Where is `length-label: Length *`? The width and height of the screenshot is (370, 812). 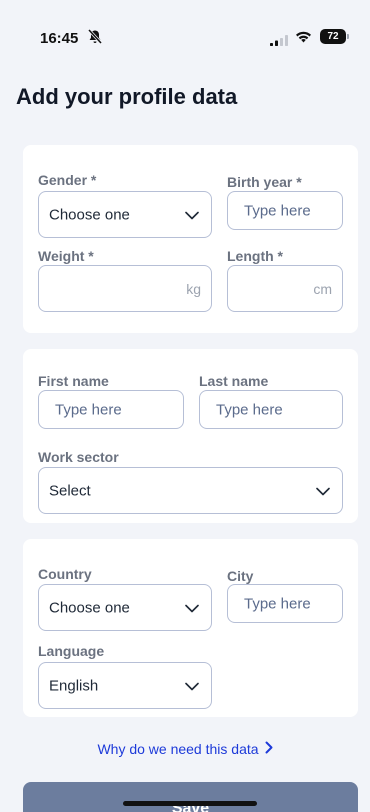
length-label: Length * is located at coordinates (255, 256).